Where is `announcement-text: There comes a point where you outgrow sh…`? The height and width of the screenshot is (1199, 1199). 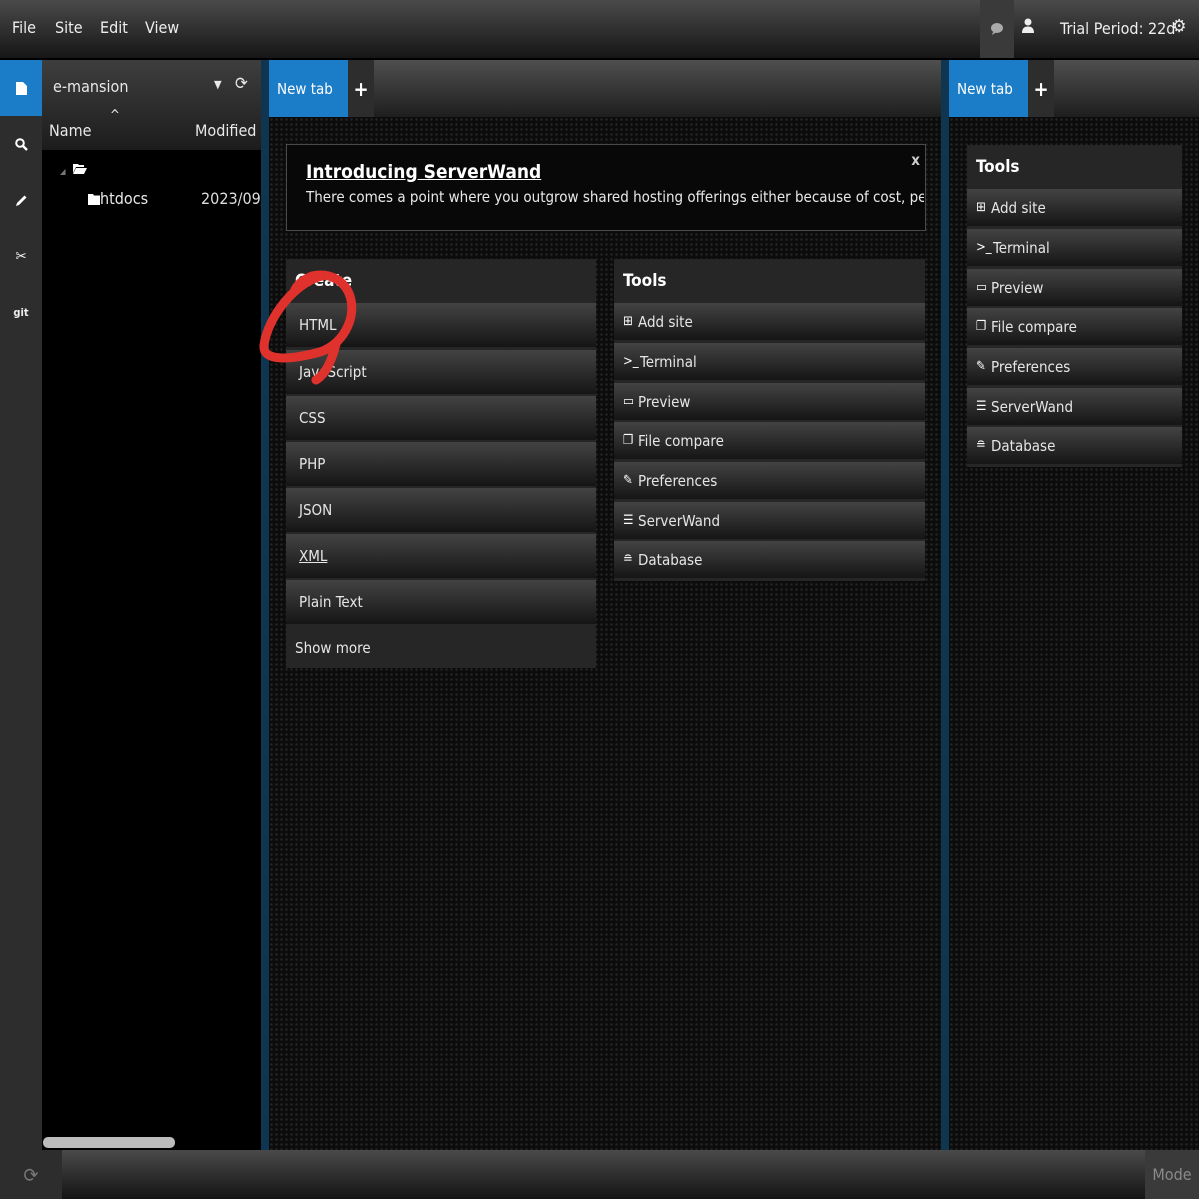 announcement-text: There comes a point where you outgrow sh… is located at coordinates (615, 197).